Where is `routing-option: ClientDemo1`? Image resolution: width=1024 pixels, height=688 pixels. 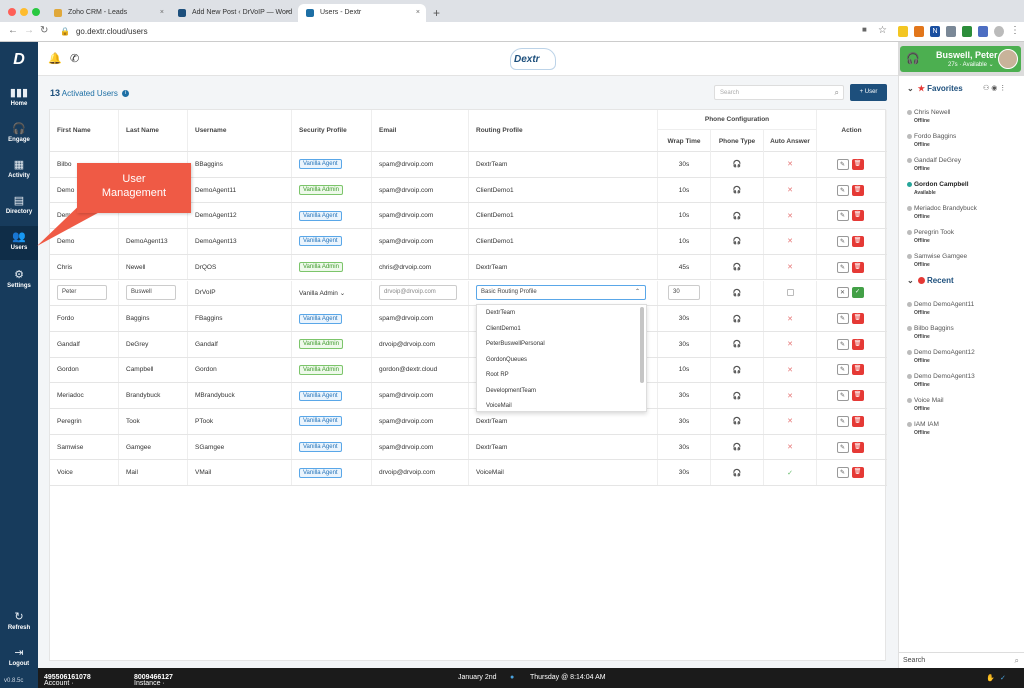
routing-option: ClientDemo1 is located at coordinates (561, 329).